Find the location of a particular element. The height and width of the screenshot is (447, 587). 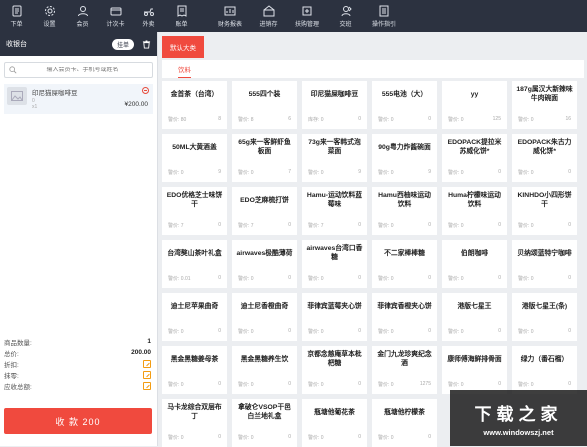

toolbar-item: 扶购管理 is located at coordinates (307, 16).